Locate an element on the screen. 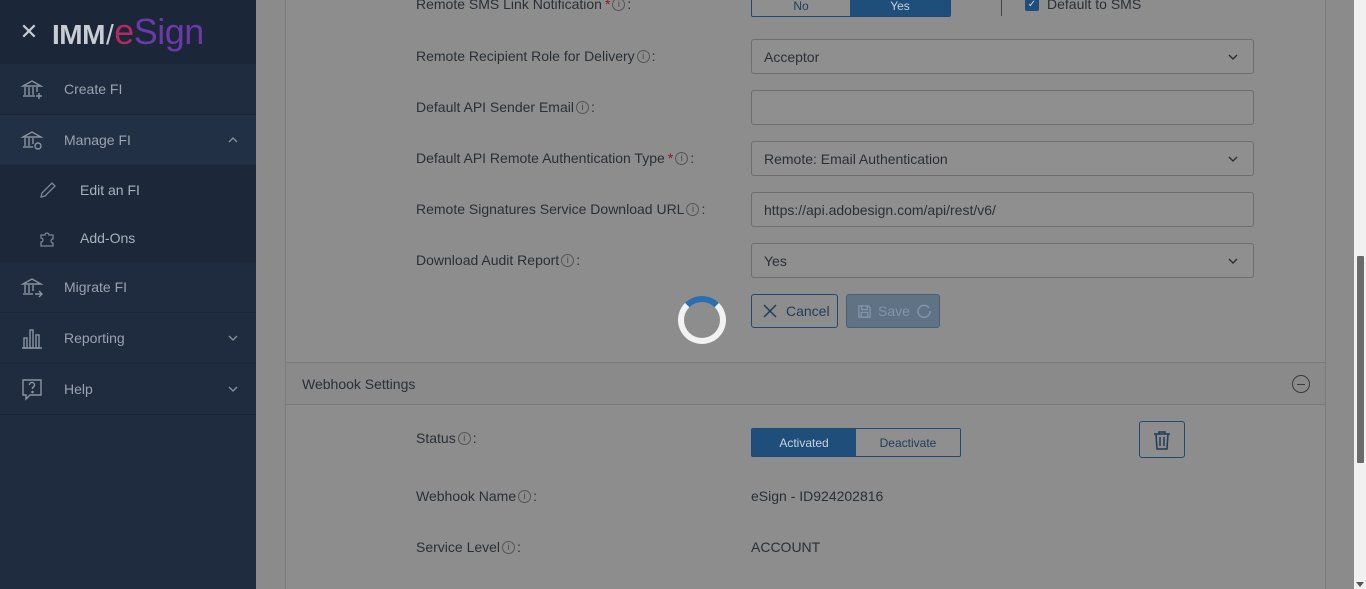  sidebar-item-reporting: Reporting is located at coordinates (128, 338).